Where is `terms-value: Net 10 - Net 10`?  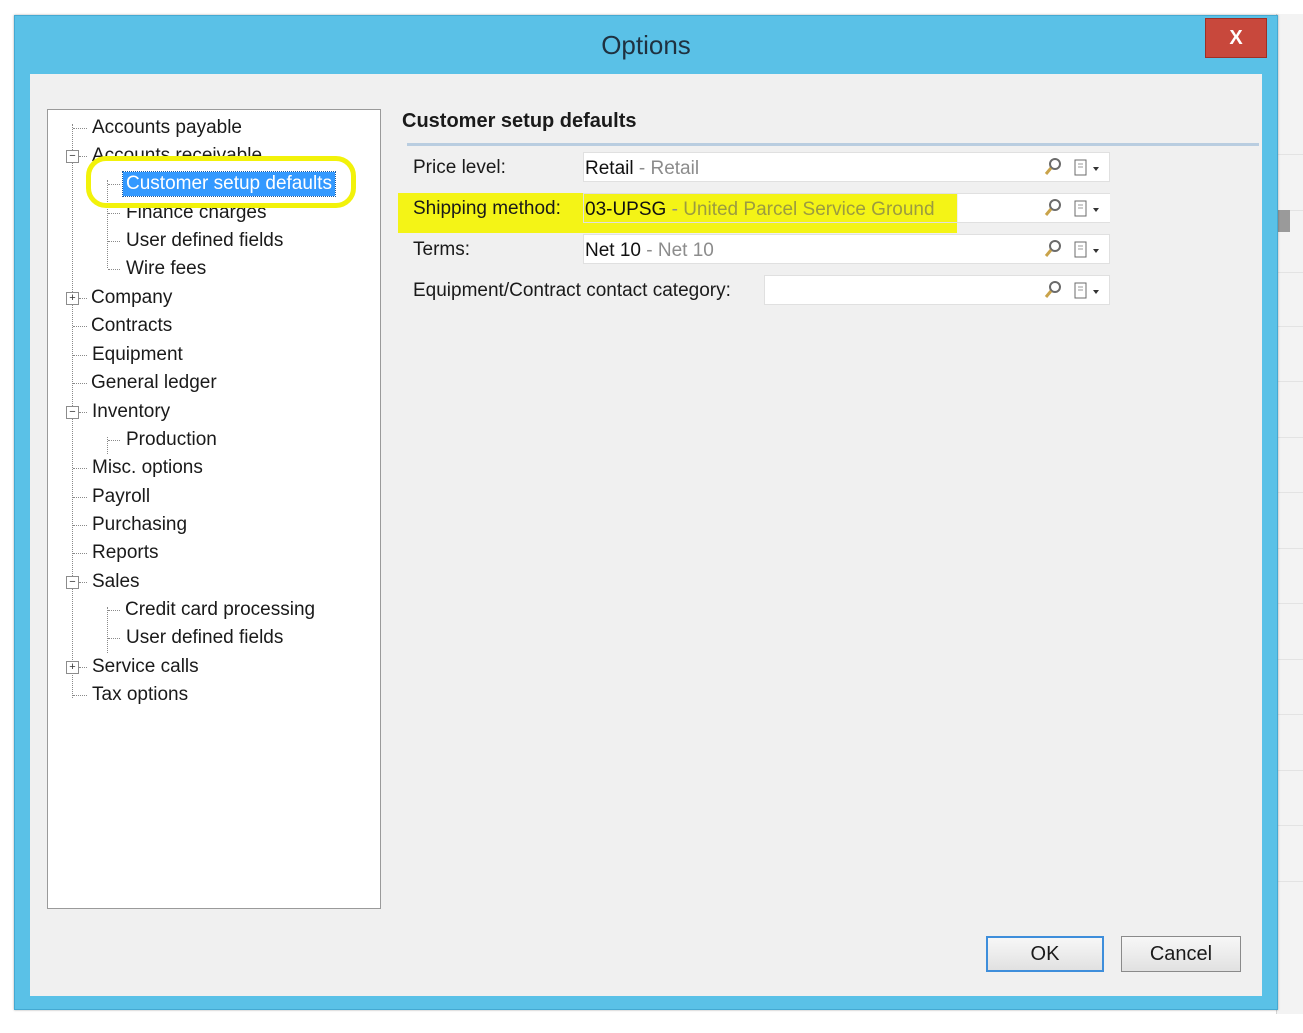
terms-value: Net 10 - Net 10 is located at coordinates (649, 251).